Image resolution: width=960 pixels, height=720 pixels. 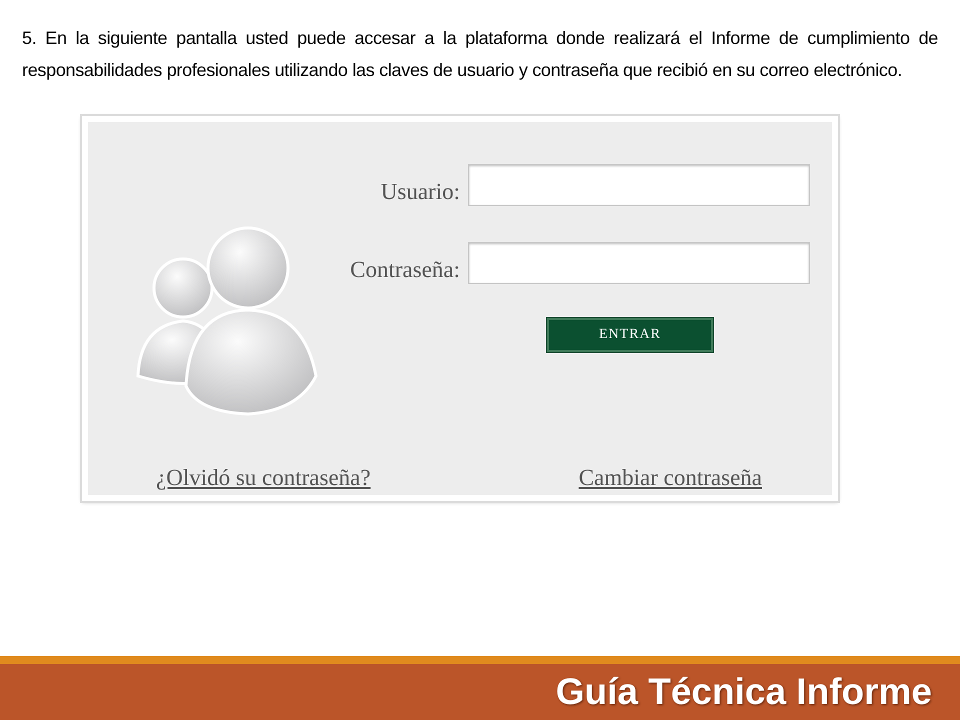 I want to click on instruction-text: 5. En la siguiente pantalla usted puede accesar a la plataforma donde realizará el Informe de cumplimiento de responsabilidades profesionales utilizando las claves de usuario y contraseña que recibió en su correo electrónico., so click(x=480, y=54).